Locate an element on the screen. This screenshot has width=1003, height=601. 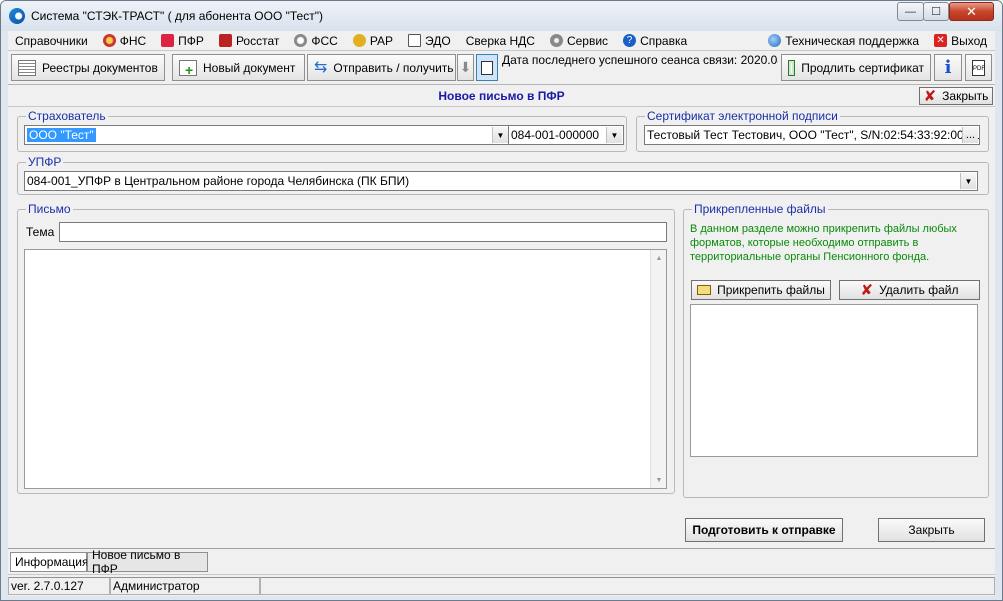
version-text: ver. 2.7.0.127 is located at coordinates (59, 586).